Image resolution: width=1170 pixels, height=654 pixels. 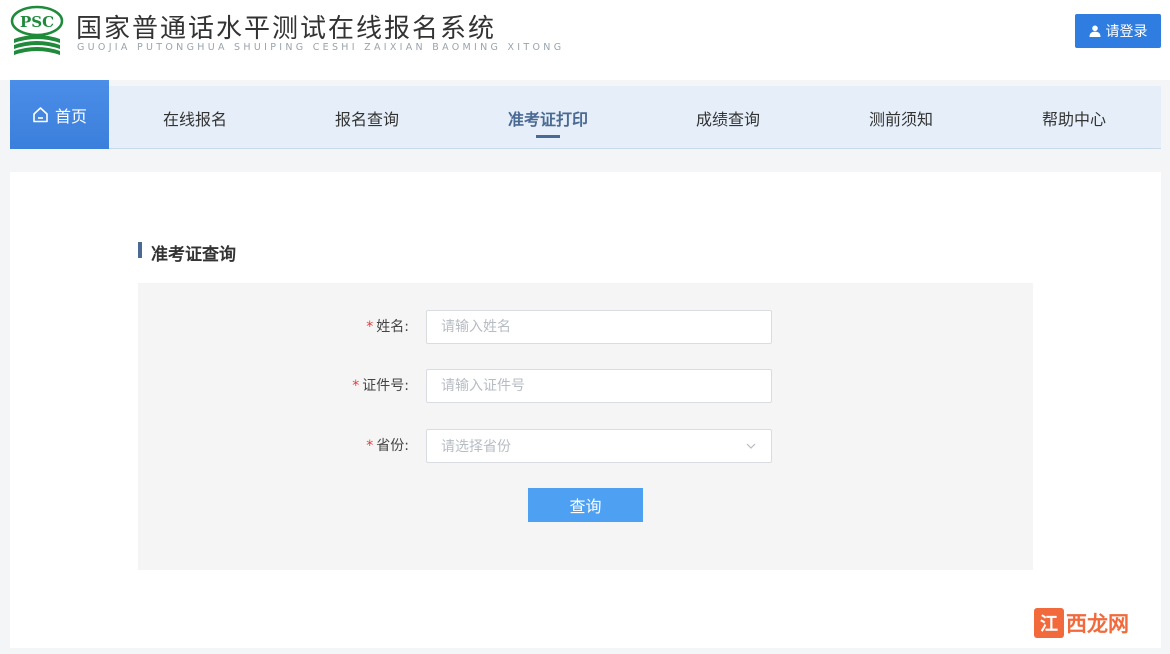 I want to click on section-title: 准考证查询, so click(x=187, y=252).